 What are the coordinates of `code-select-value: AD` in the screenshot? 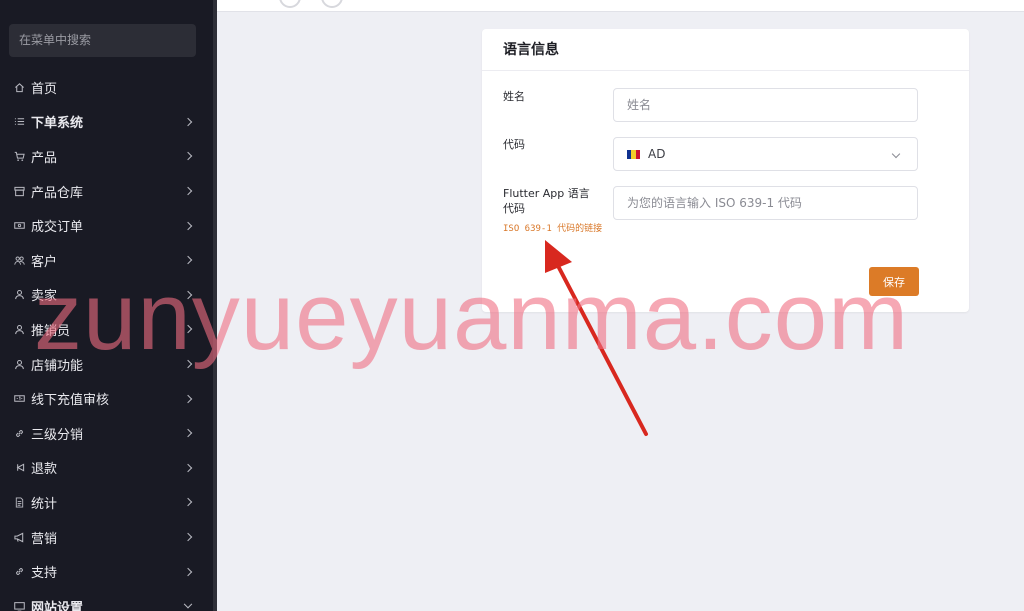 It's located at (657, 154).